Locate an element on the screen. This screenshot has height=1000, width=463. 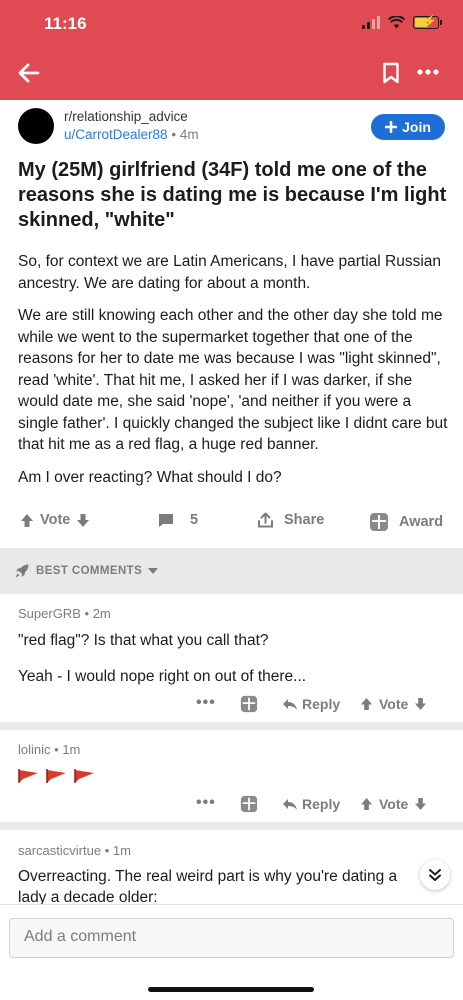
comment-flags is located at coordinates (57, 776).